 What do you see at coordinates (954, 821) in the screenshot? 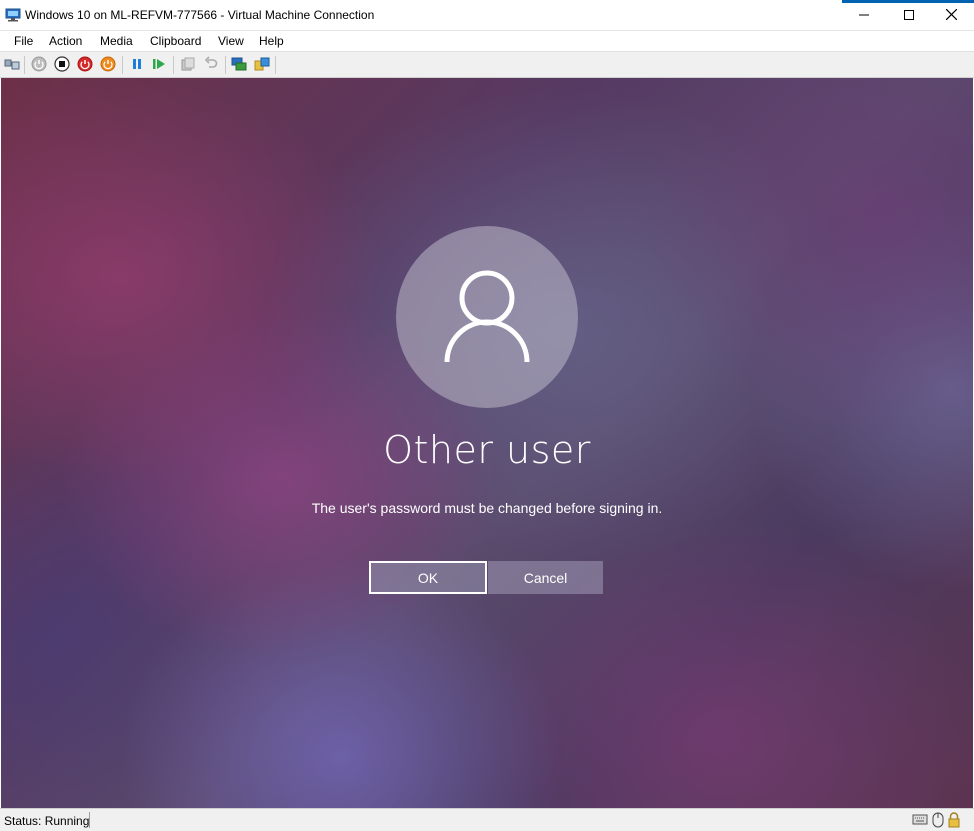
I see `lock-icon` at bounding box center [954, 821].